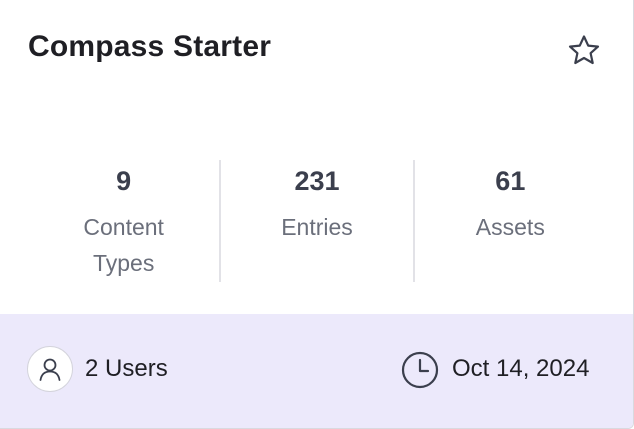 The width and height of the screenshot is (634, 429). What do you see at coordinates (317, 227) in the screenshot?
I see `stat-label: Entries` at bounding box center [317, 227].